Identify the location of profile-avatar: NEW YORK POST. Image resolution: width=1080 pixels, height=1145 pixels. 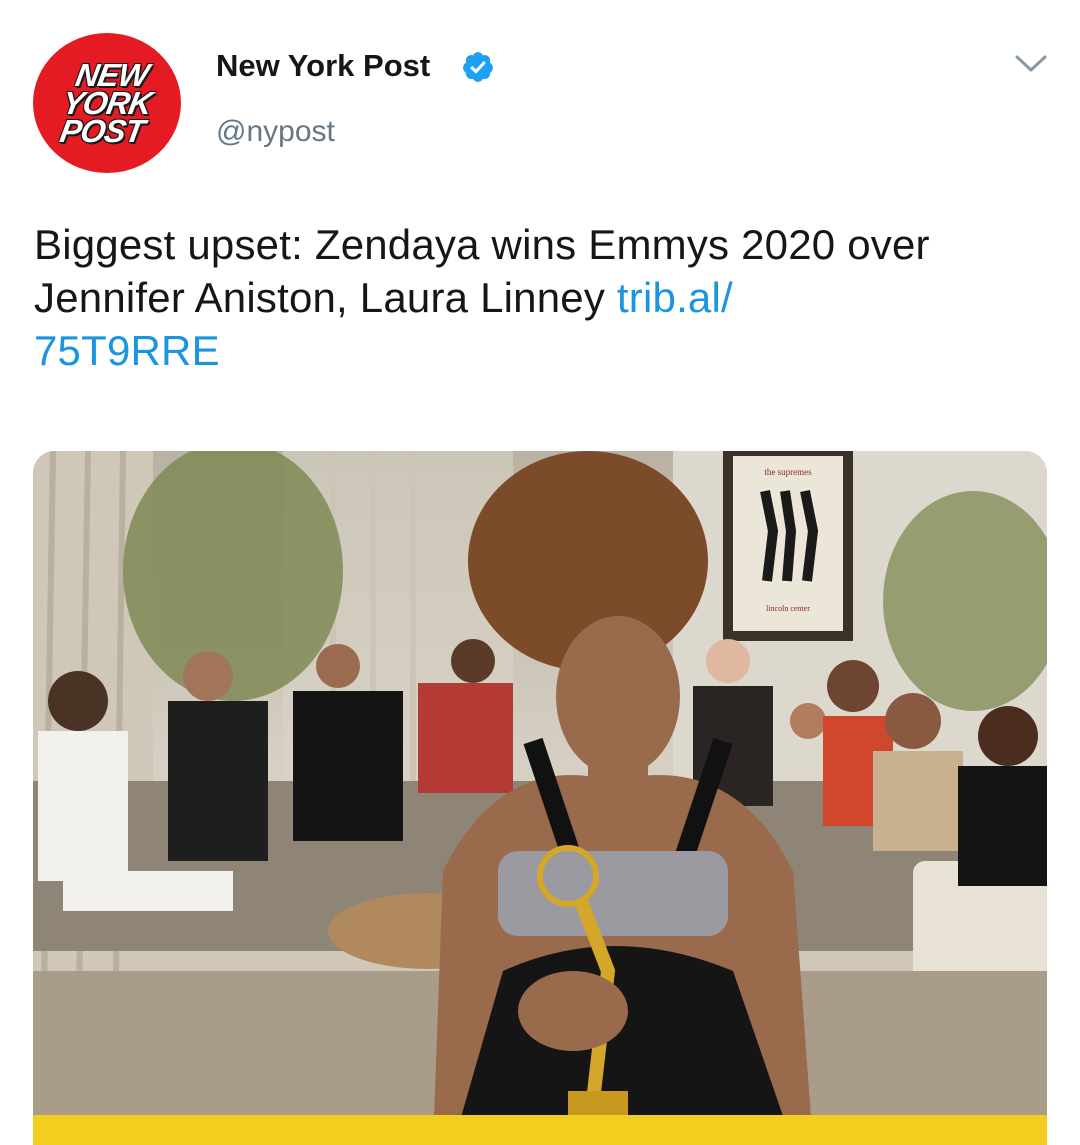
(107, 103).